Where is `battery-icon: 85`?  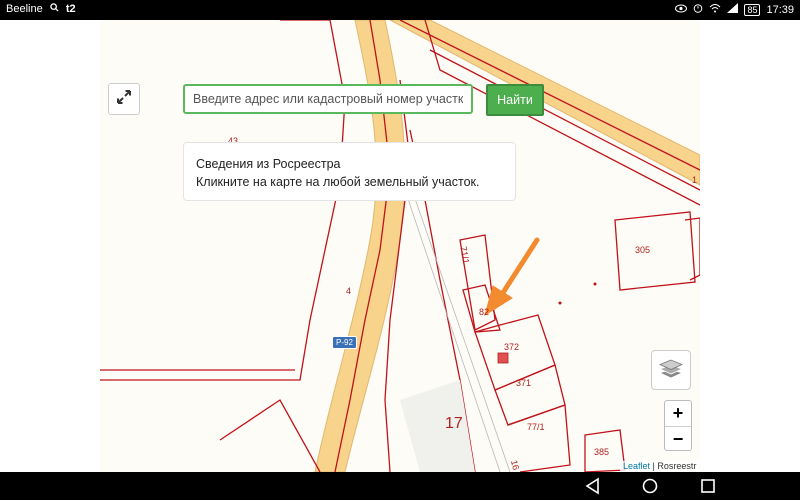
battery-icon: 85 is located at coordinates (752, 9).